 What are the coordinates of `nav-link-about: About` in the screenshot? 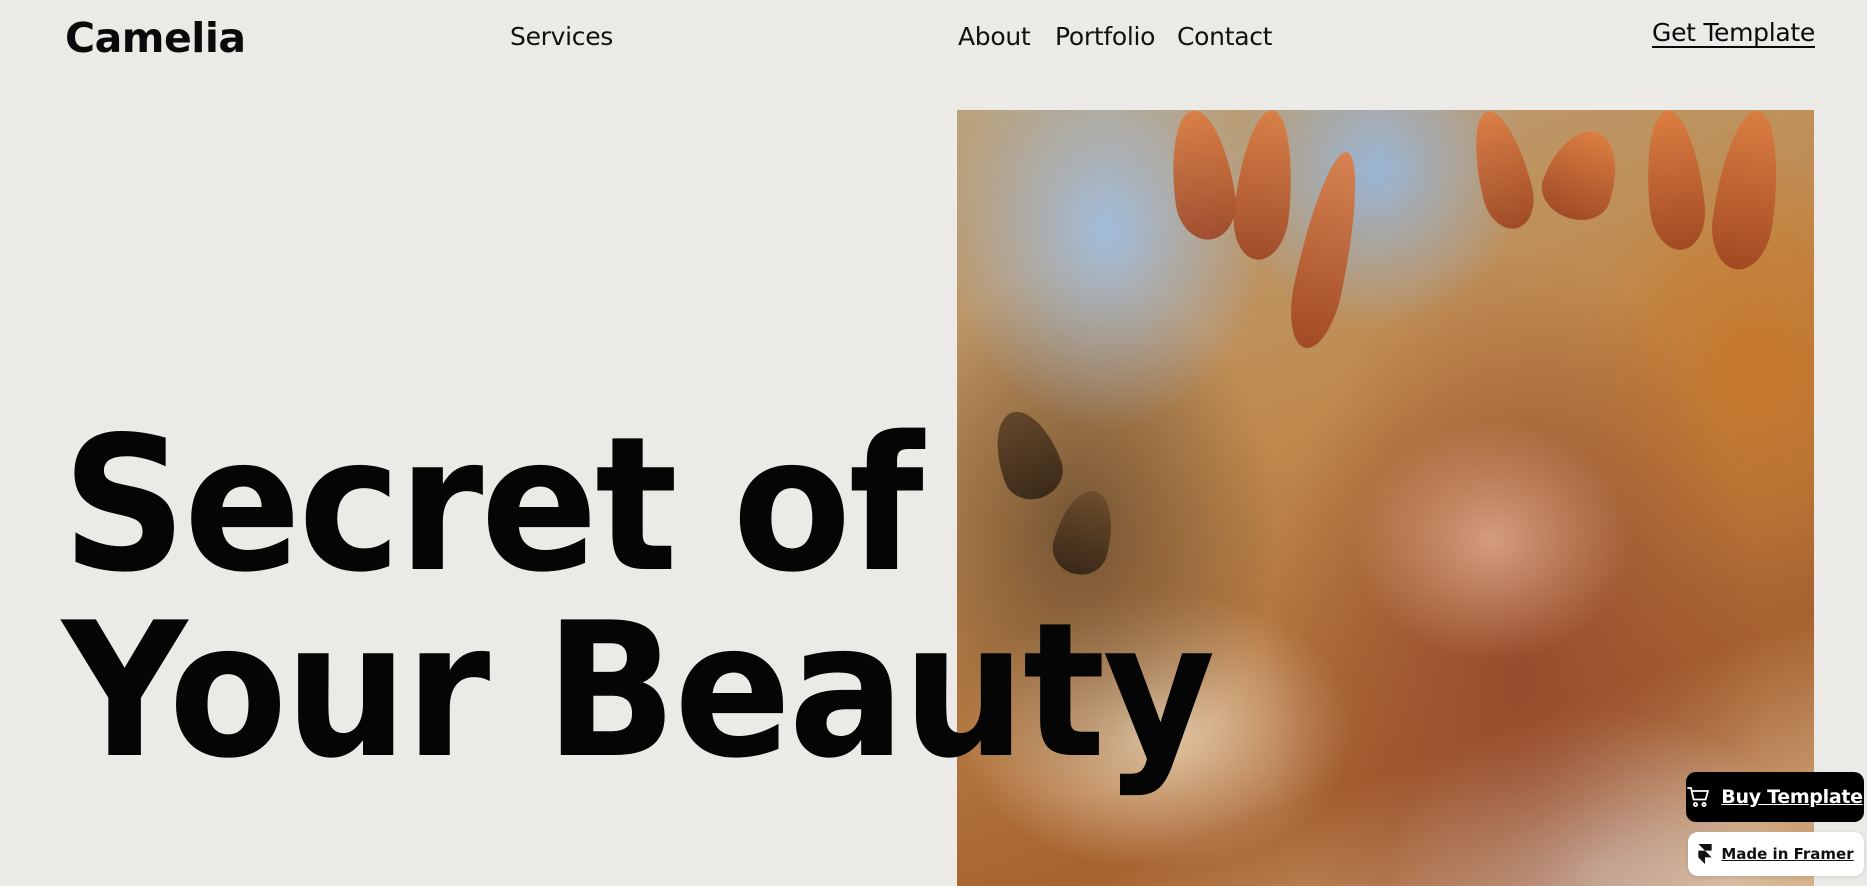 It's located at (994, 36).